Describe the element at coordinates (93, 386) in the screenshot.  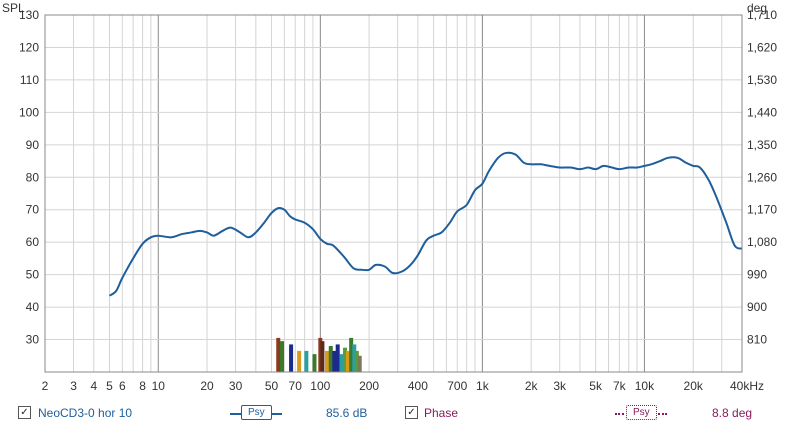
I see `x-tick-label: 4` at that location.